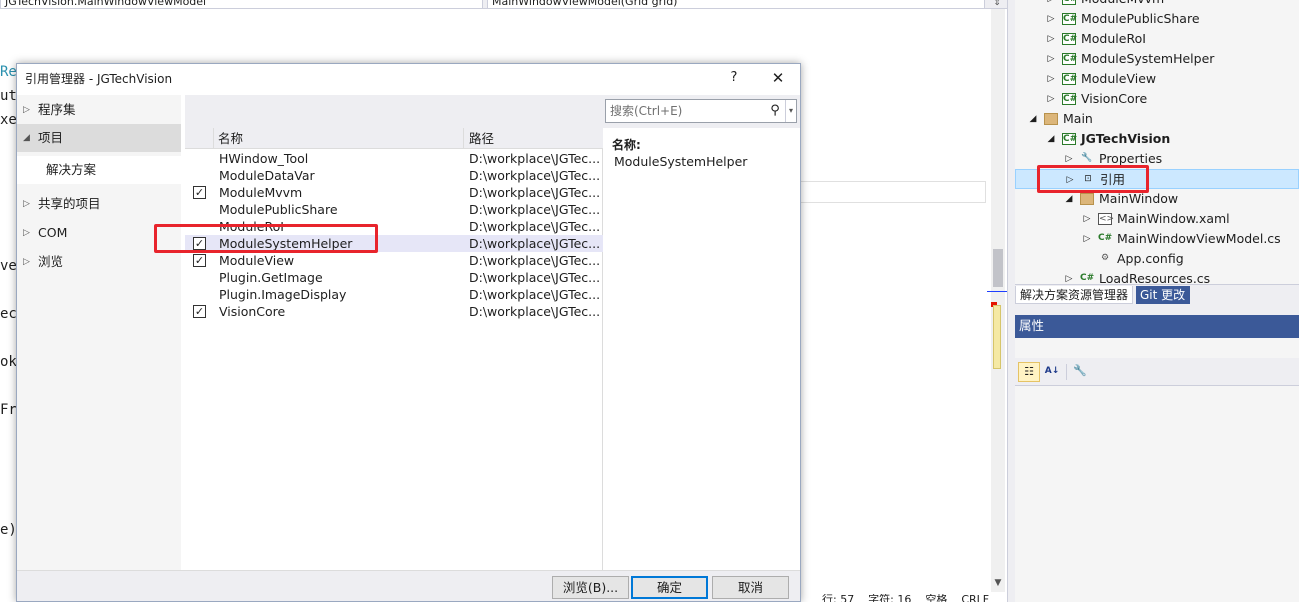  What do you see at coordinates (1066, 372) in the screenshot?
I see `toolbar-separator` at bounding box center [1066, 372].